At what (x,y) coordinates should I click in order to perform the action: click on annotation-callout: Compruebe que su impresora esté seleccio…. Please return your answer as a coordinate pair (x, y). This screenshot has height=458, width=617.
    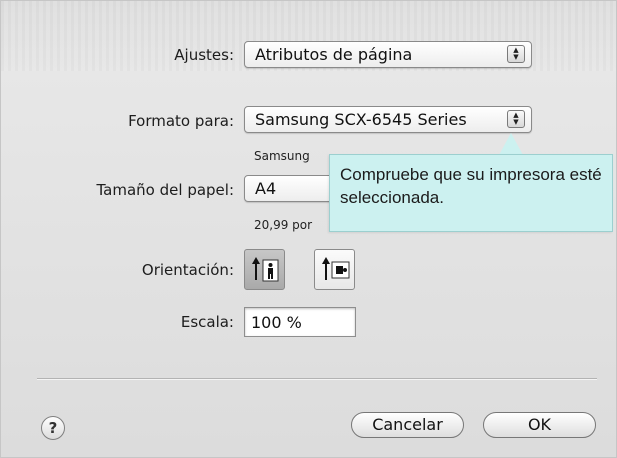
    Looking at the image, I should click on (471, 193).